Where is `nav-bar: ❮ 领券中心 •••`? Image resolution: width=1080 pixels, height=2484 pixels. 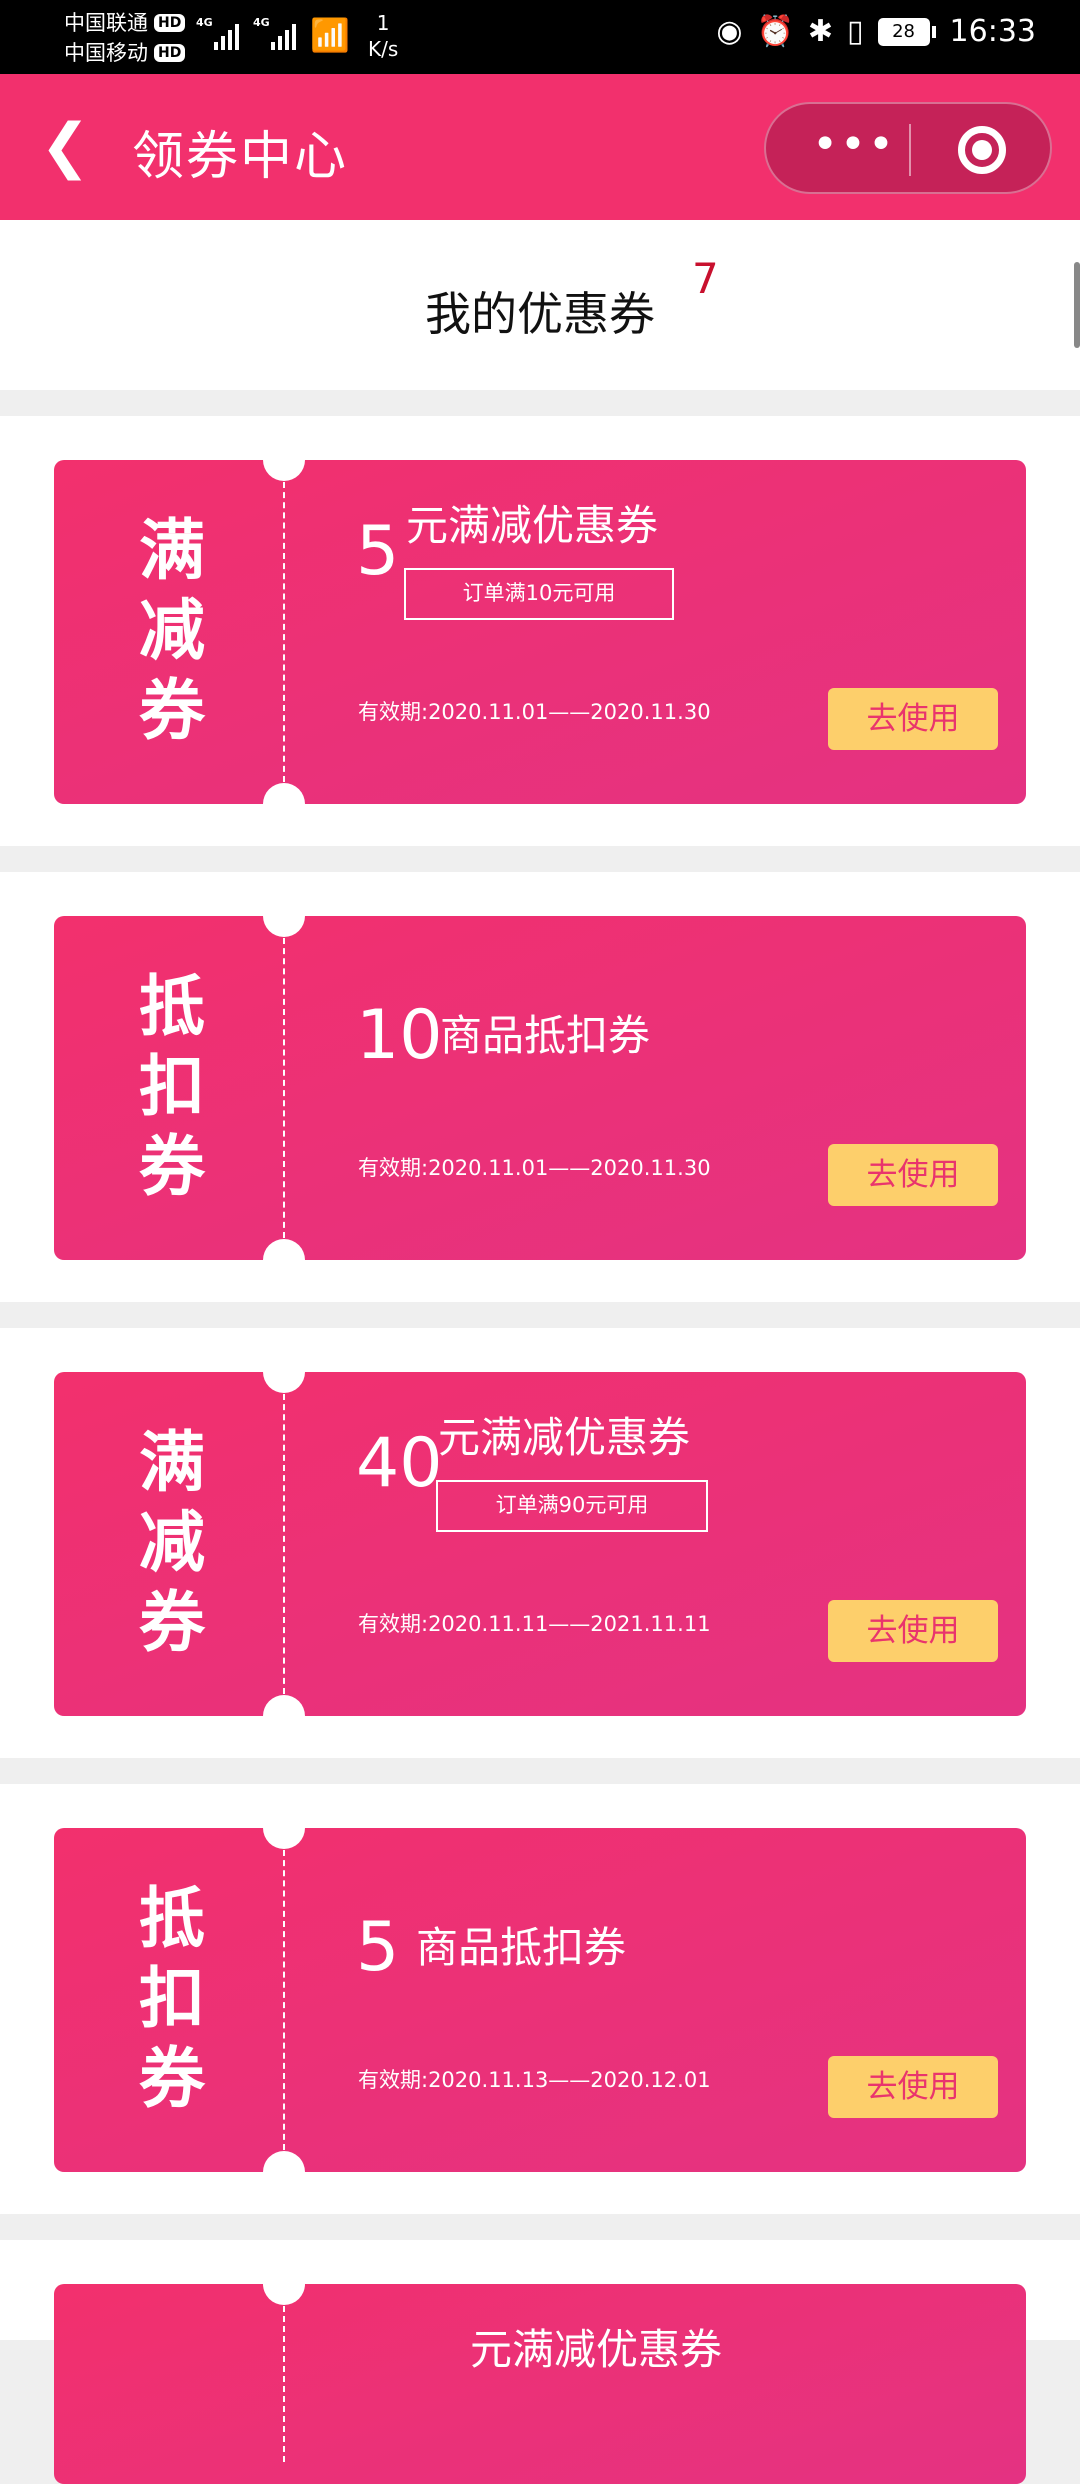
nav-bar: ❮ 领券中心 ••• is located at coordinates (540, 147).